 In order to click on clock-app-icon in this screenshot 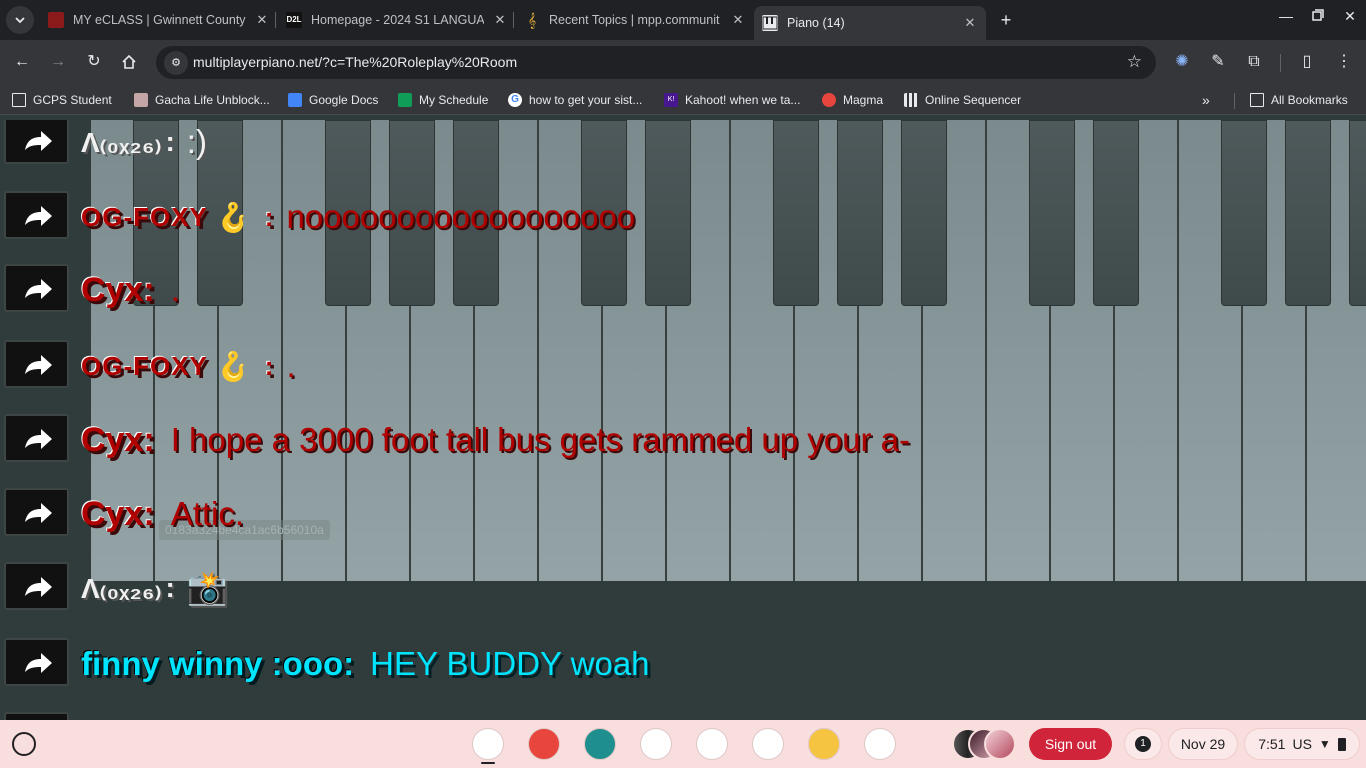, I will do `click(712, 744)`.